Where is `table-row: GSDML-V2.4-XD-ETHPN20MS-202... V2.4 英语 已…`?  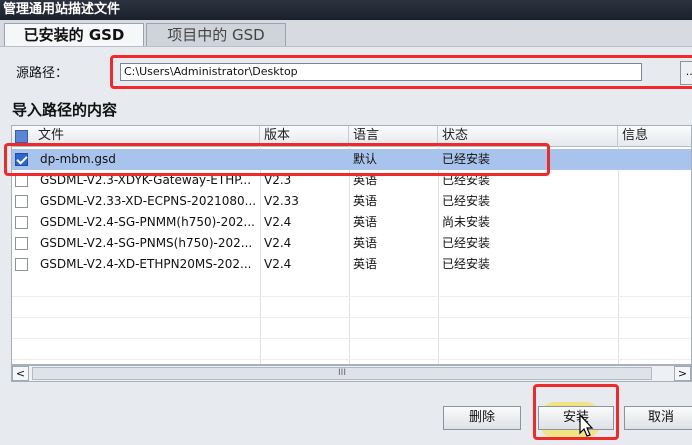
table-row: GSDML-V2.4-XD-ETHPN20MS-202... V2.4 英语 已… is located at coordinates (351, 264).